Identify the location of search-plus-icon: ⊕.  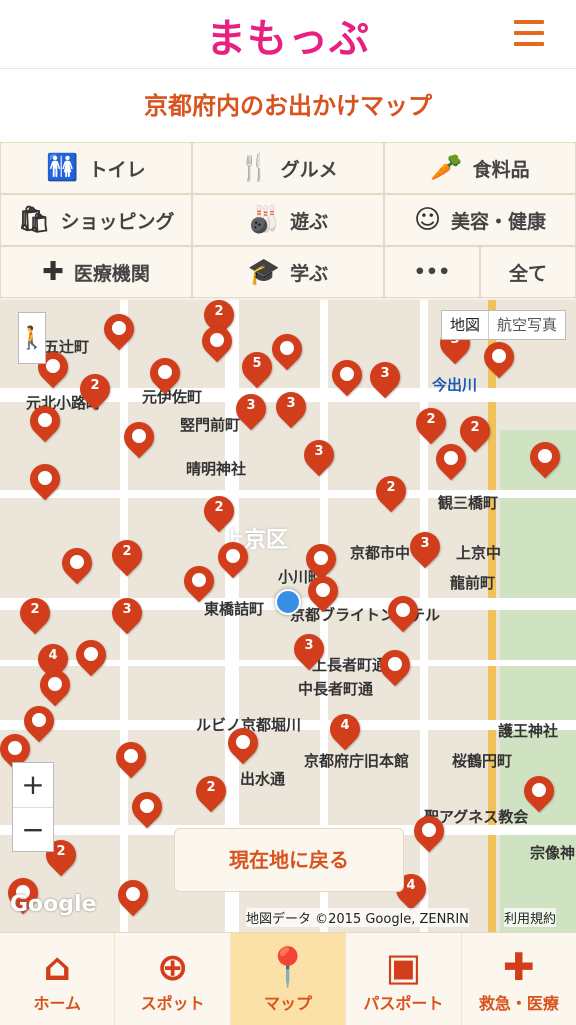
(172, 967).